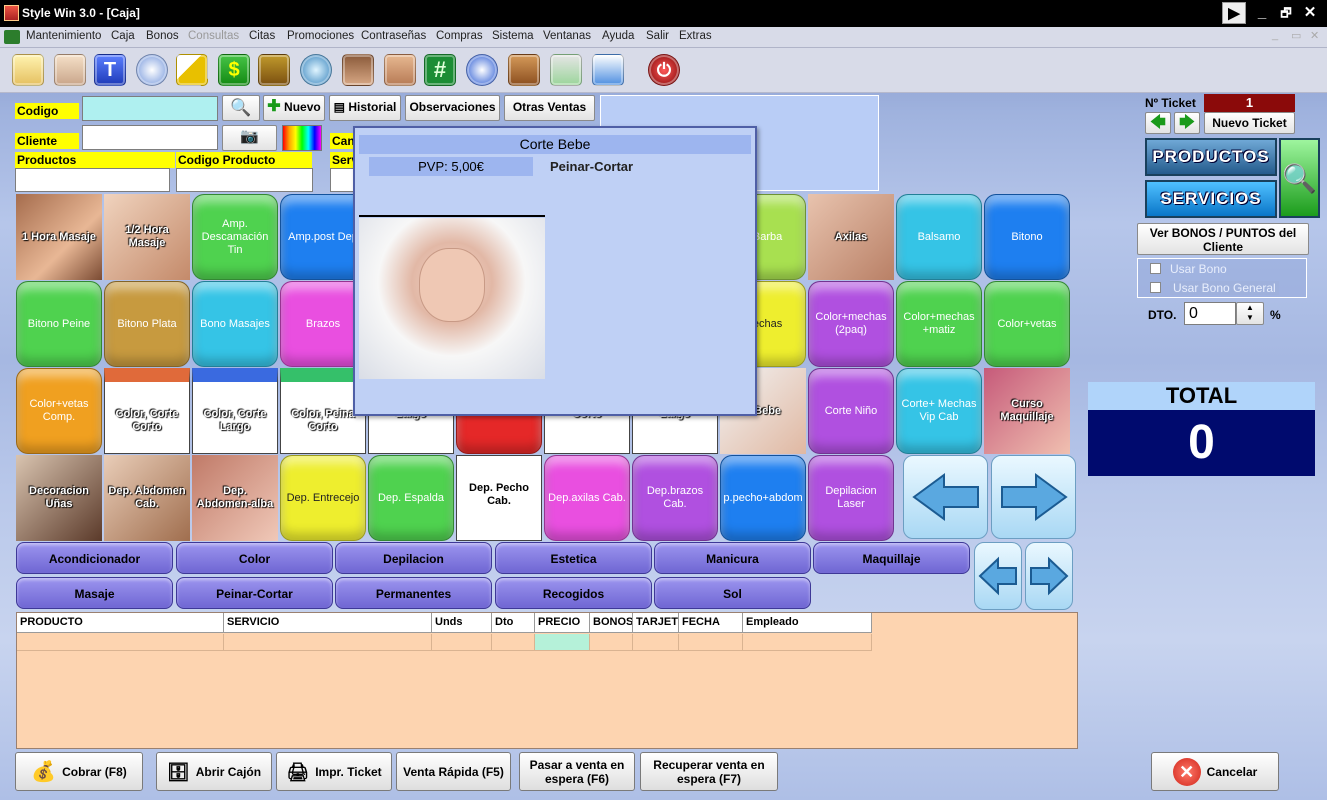 The width and height of the screenshot is (1327, 800). I want to click on grid-icon: #, so click(440, 70).